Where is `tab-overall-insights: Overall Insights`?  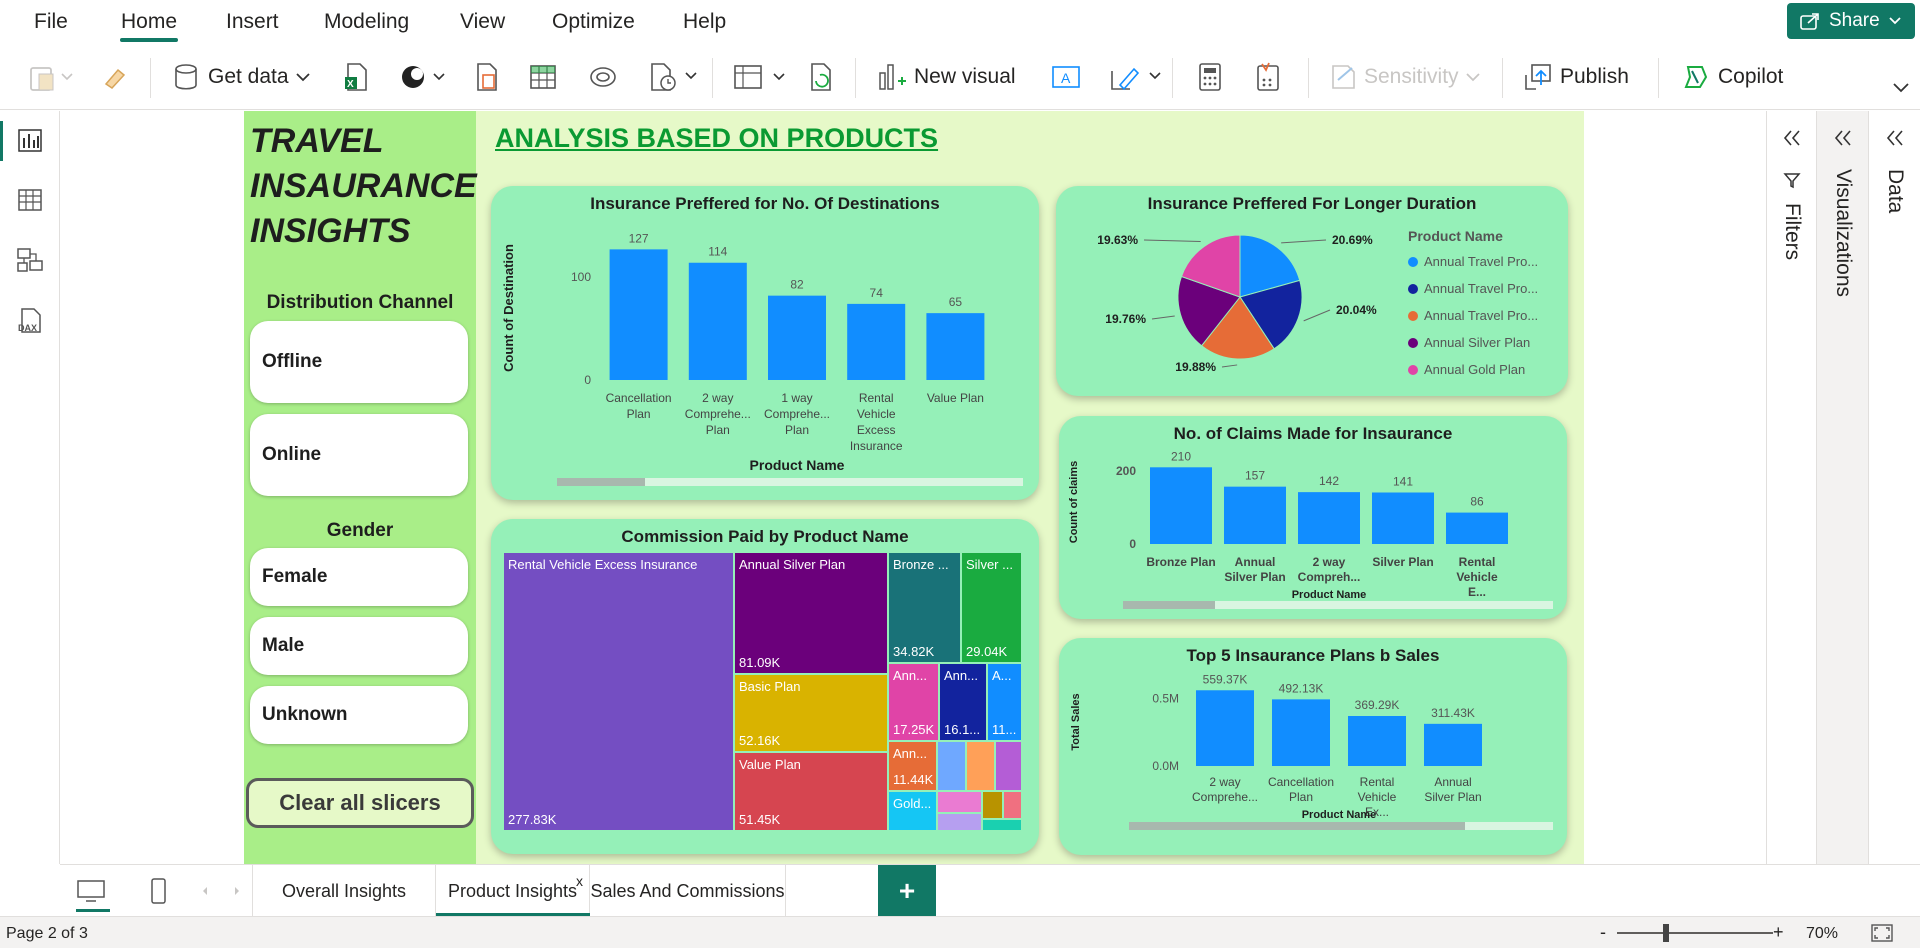 tab-overall-insights: Overall Insights is located at coordinates (344, 891).